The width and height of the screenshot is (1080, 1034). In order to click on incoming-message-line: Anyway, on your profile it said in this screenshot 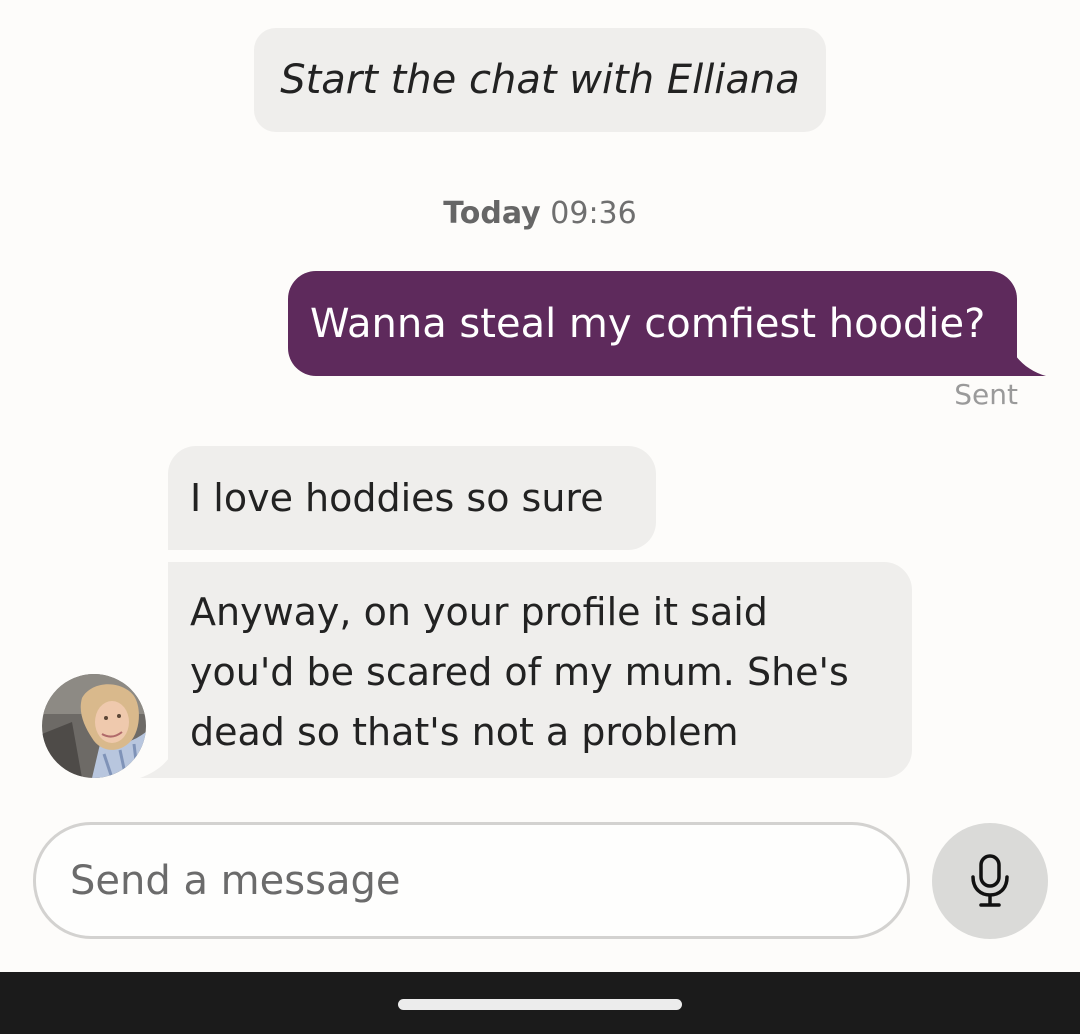, I will do `click(479, 612)`.